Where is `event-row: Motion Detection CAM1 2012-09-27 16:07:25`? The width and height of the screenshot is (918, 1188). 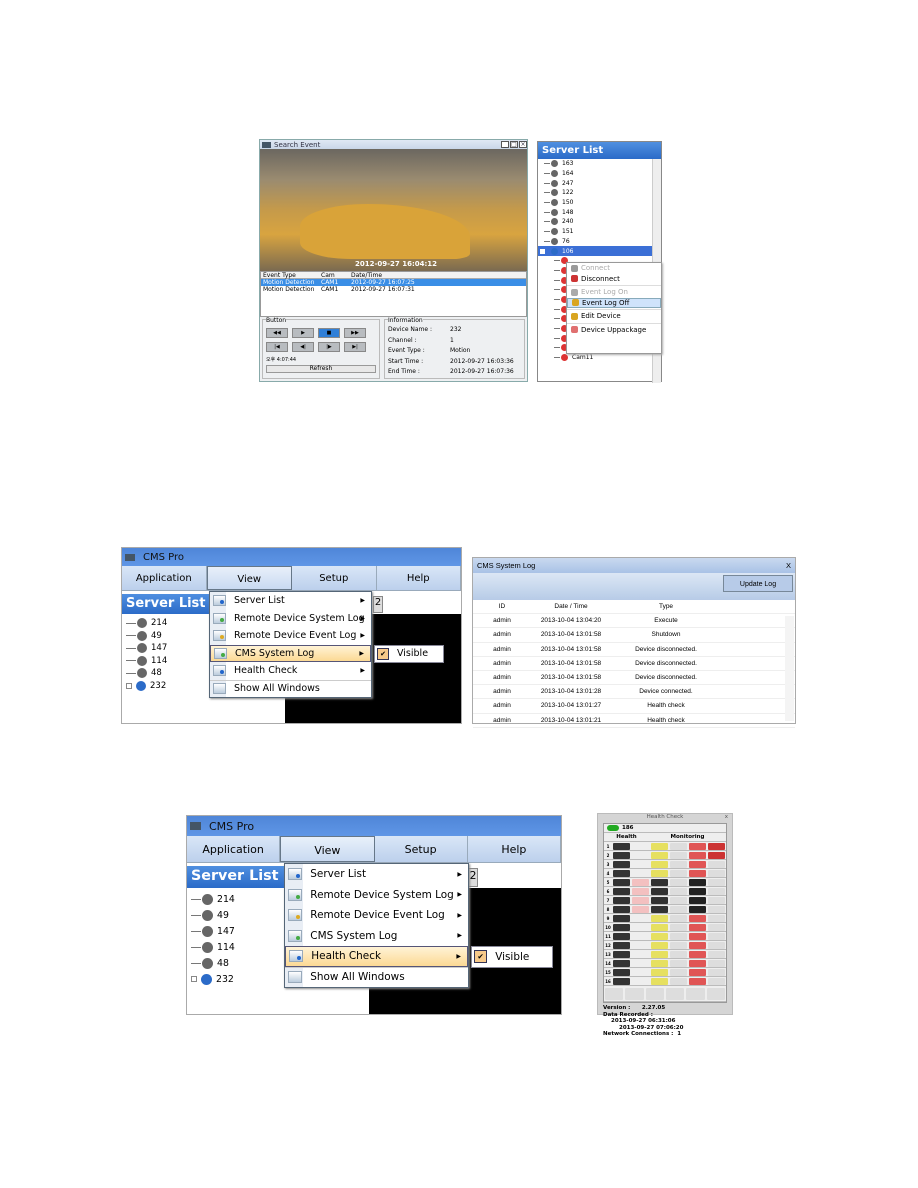 event-row: Motion Detection CAM1 2012-09-27 16:07:25 is located at coordinates (393, 282).